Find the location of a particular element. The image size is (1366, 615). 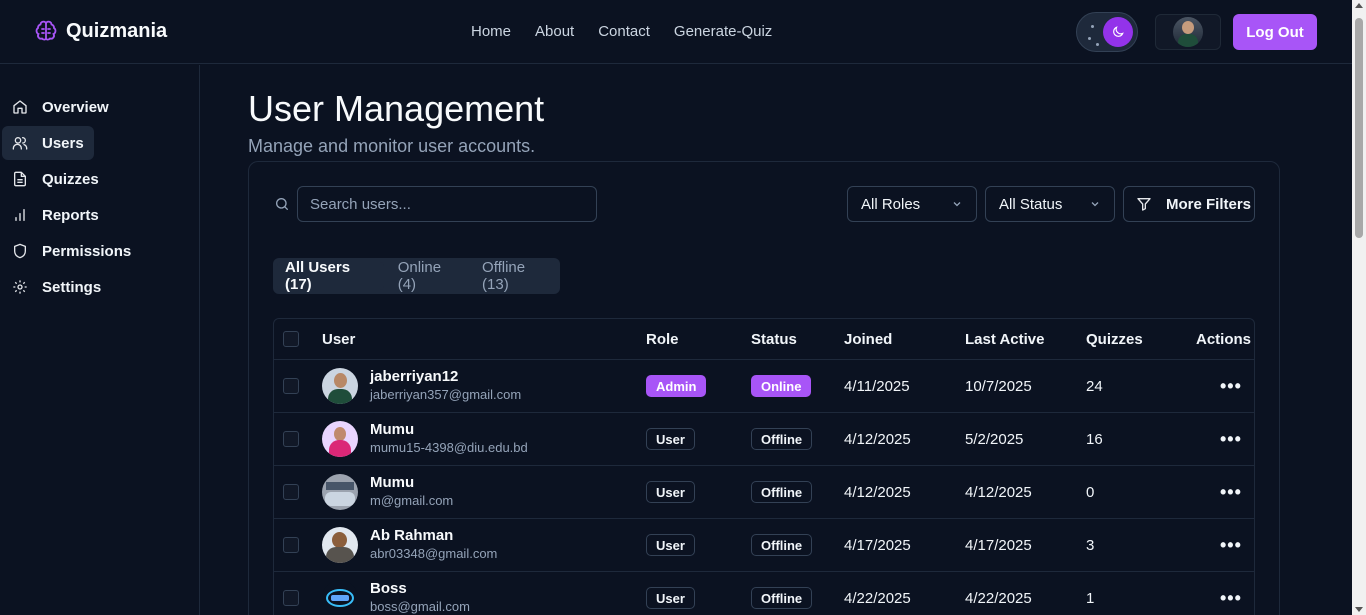

nav-home: Home is located at coordinates (491, 31).